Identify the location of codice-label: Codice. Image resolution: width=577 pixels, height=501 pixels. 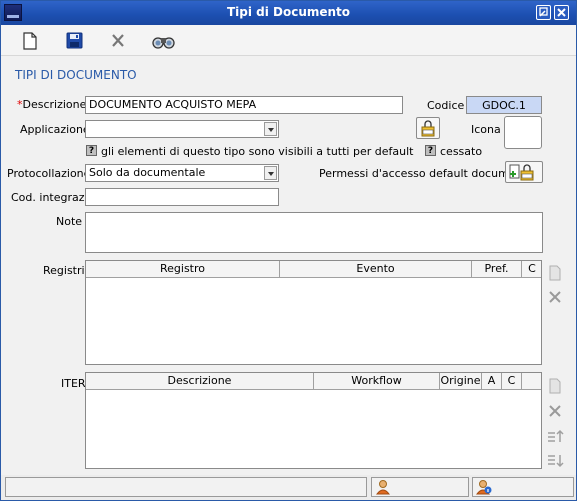
(446, 105).